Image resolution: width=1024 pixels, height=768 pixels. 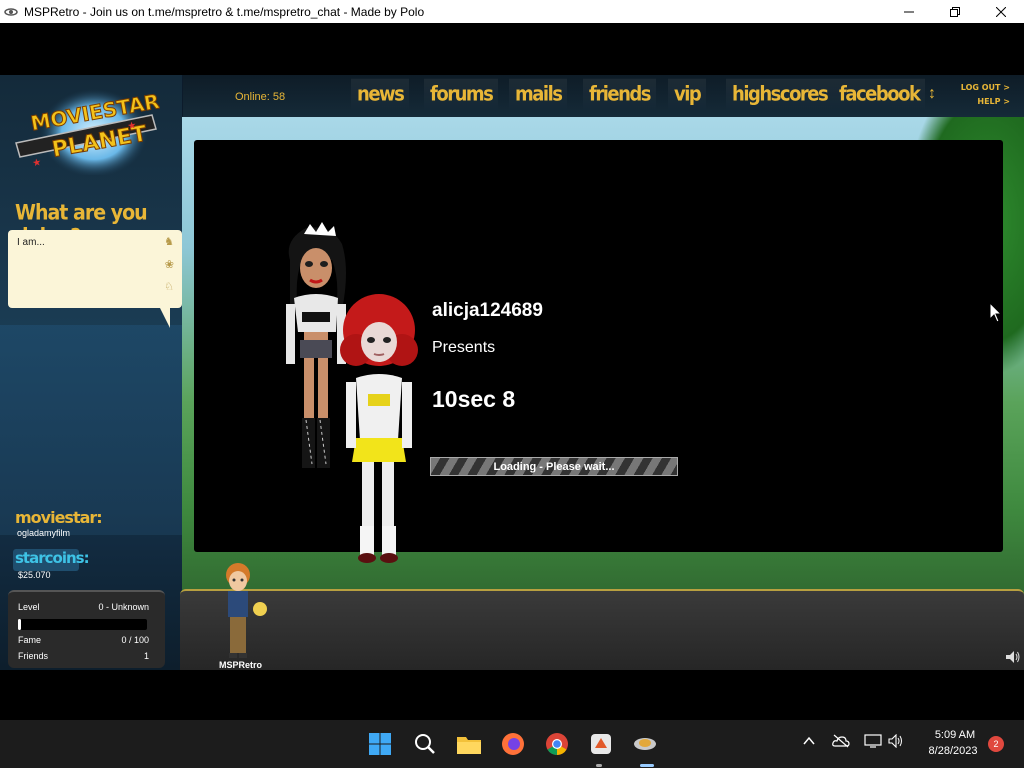 What do you see at coordinates (33, 656) in the screenshot?
I see `friends-label: Friends` at bounding box center [33, 656].